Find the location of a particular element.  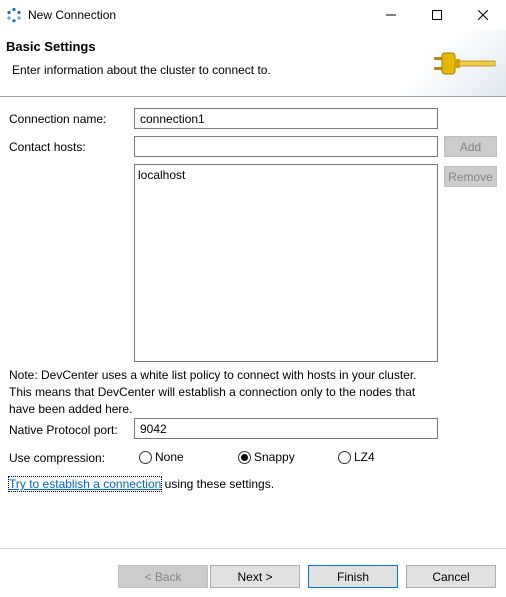

plug-icon is located at coordinates (464, 64).